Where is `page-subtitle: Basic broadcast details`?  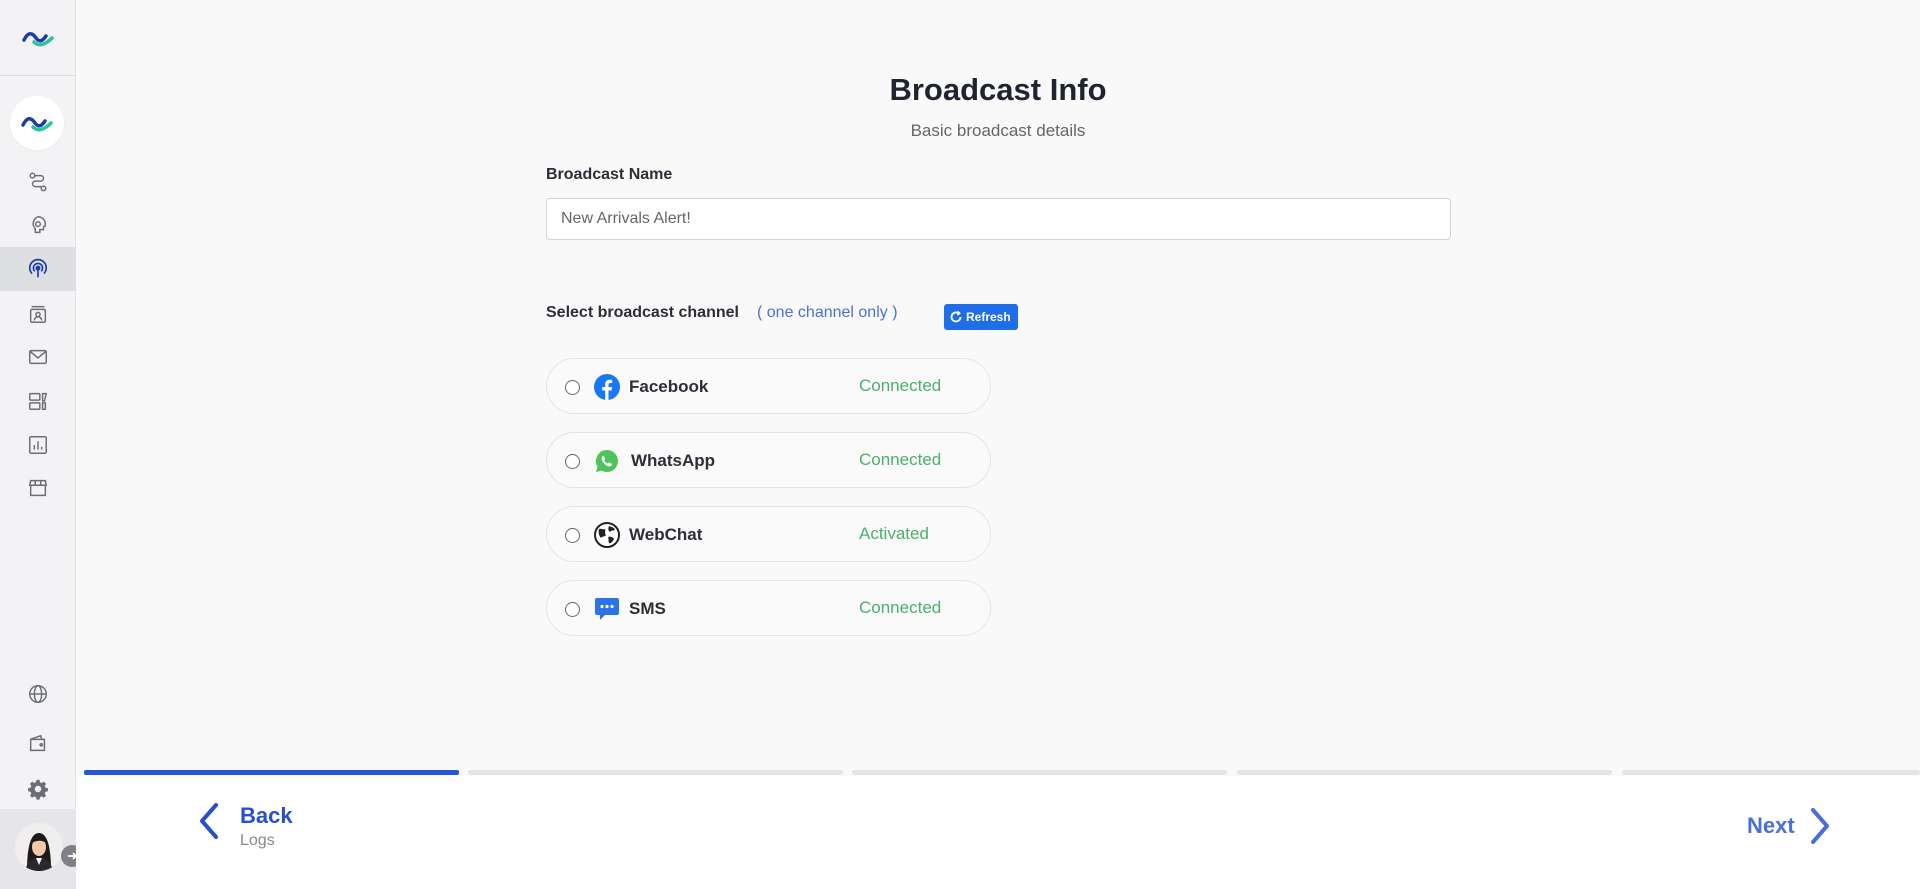 page-subtitle: Basic broadcast details is located at coordinates (998, 130).